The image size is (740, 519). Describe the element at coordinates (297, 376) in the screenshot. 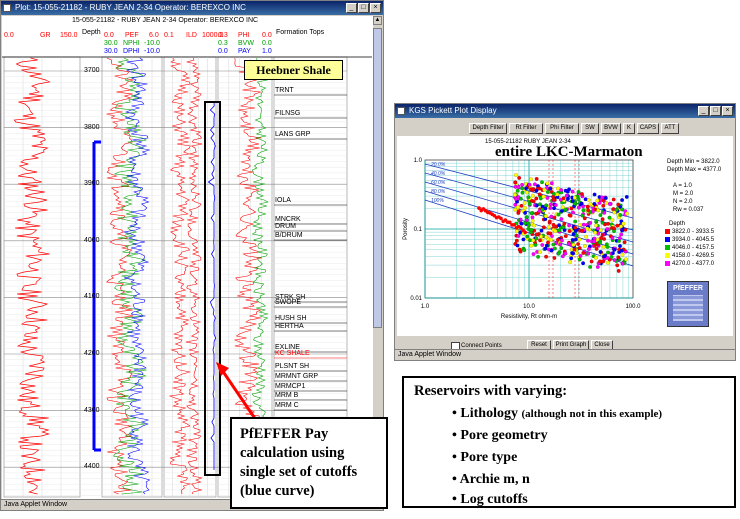

I see `formation-top-label: MRMNT GRP` at that location.